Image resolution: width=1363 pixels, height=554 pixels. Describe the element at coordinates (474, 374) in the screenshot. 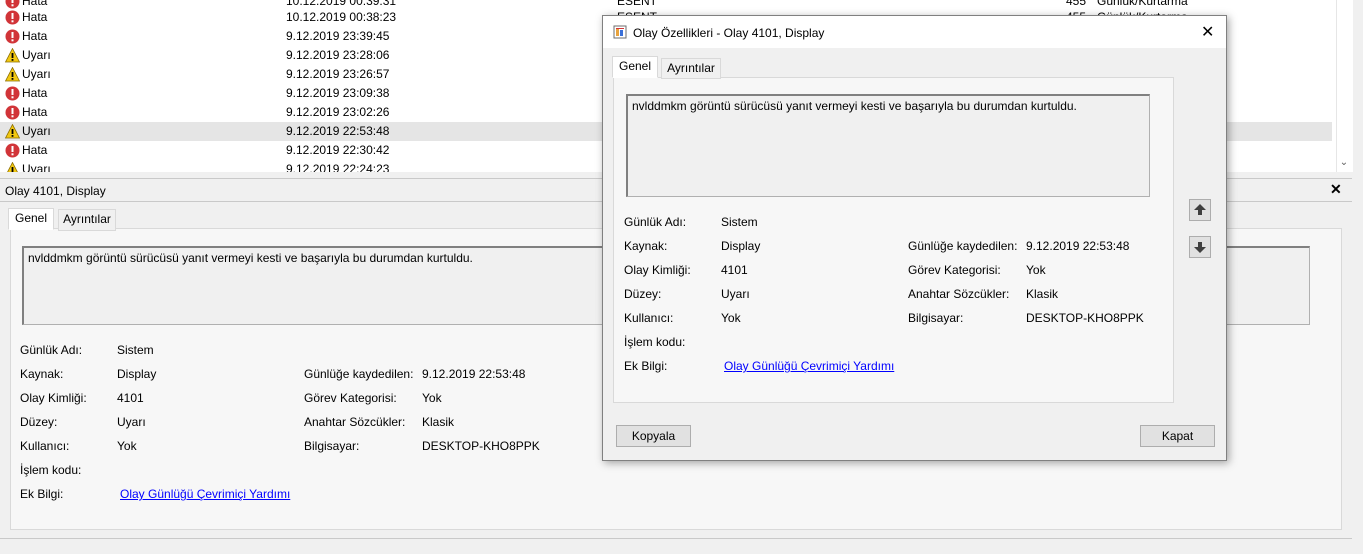

I see `preview-logged-value: 9.12.2019 22:53:48` at that location.